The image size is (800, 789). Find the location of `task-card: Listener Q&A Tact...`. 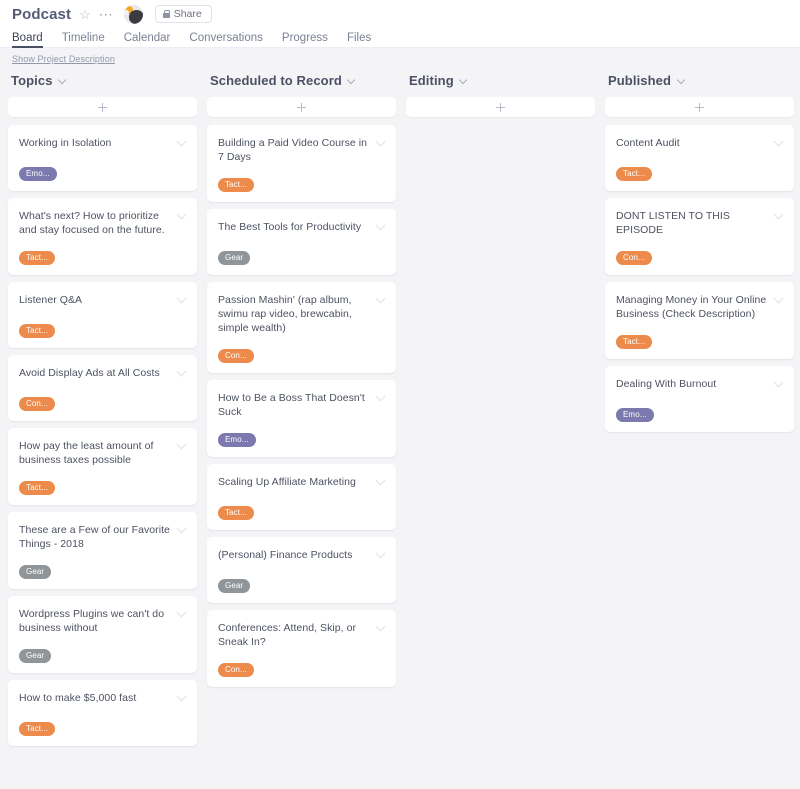

task-card: Listener Q&A Tact... is located at coordinates (102, 315).